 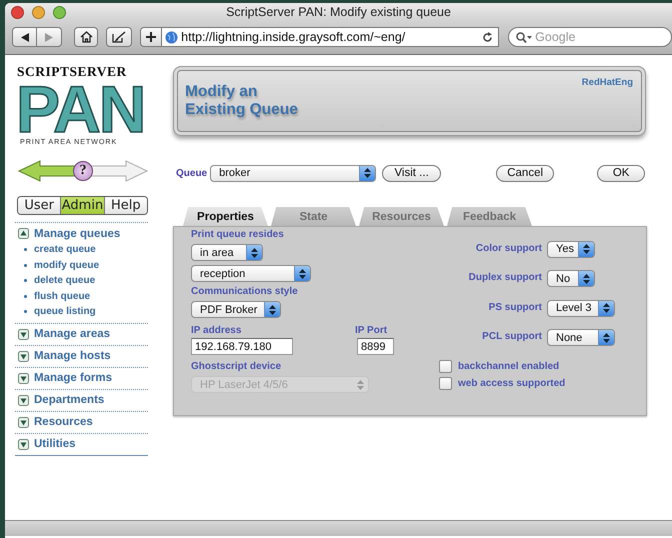 What do you see at coordinates (192, 173) in the screenshot?
I see `field-label: Queue` at bounding box center [192, 173].